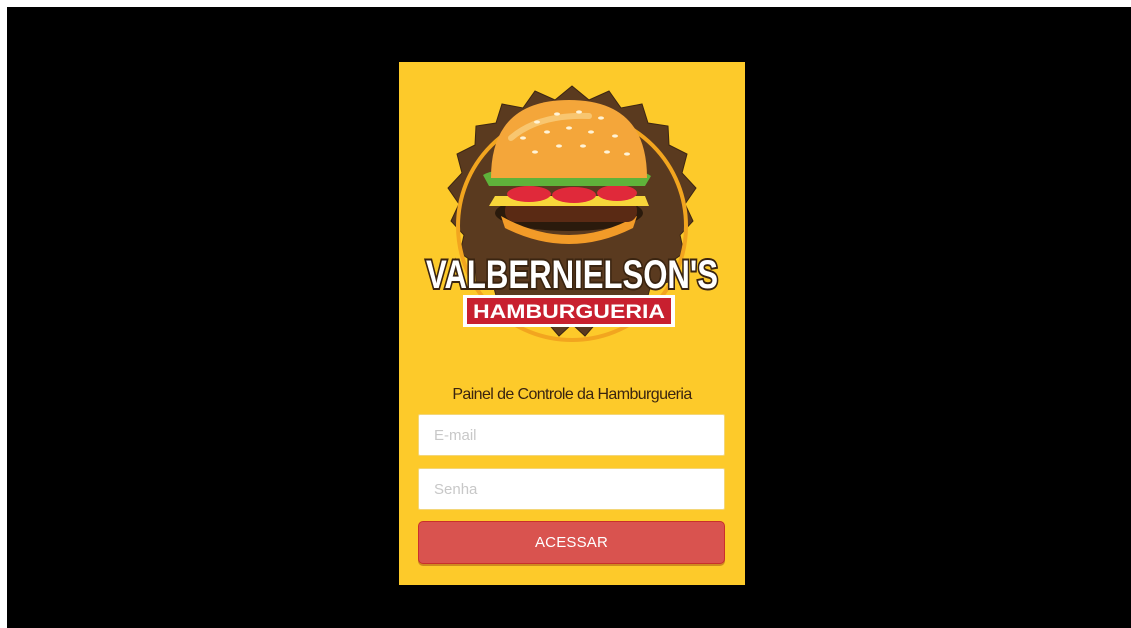 This screenshot has width=1131, height=628. What do you see at coordinates (572, 213) in the screenshot?
I see `hamburgueria-logo: VALBERNIELSON'S HAMBURGUERIA` at bounding box center [572, 213].